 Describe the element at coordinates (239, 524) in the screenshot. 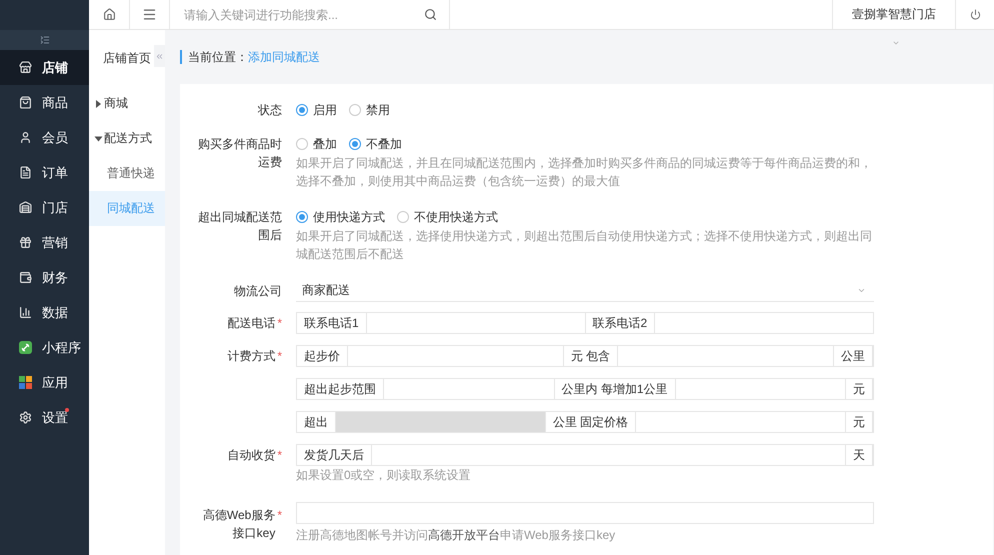

I see `form-label: 高德Web服务接口key` at that location.